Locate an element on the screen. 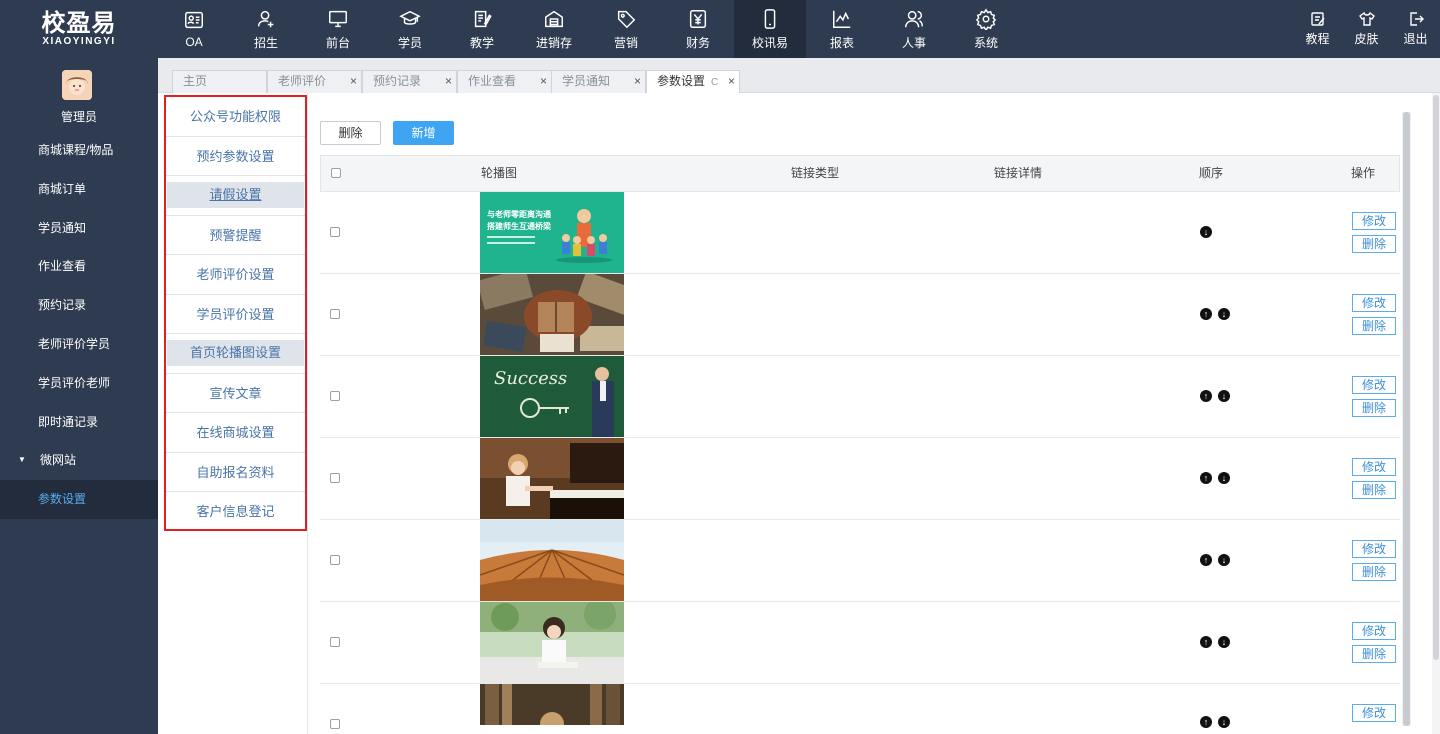 This screenshot has width=1440, height=734. sidebar-item-im-records: 即时通记录 is located at coordinates (79, 422).